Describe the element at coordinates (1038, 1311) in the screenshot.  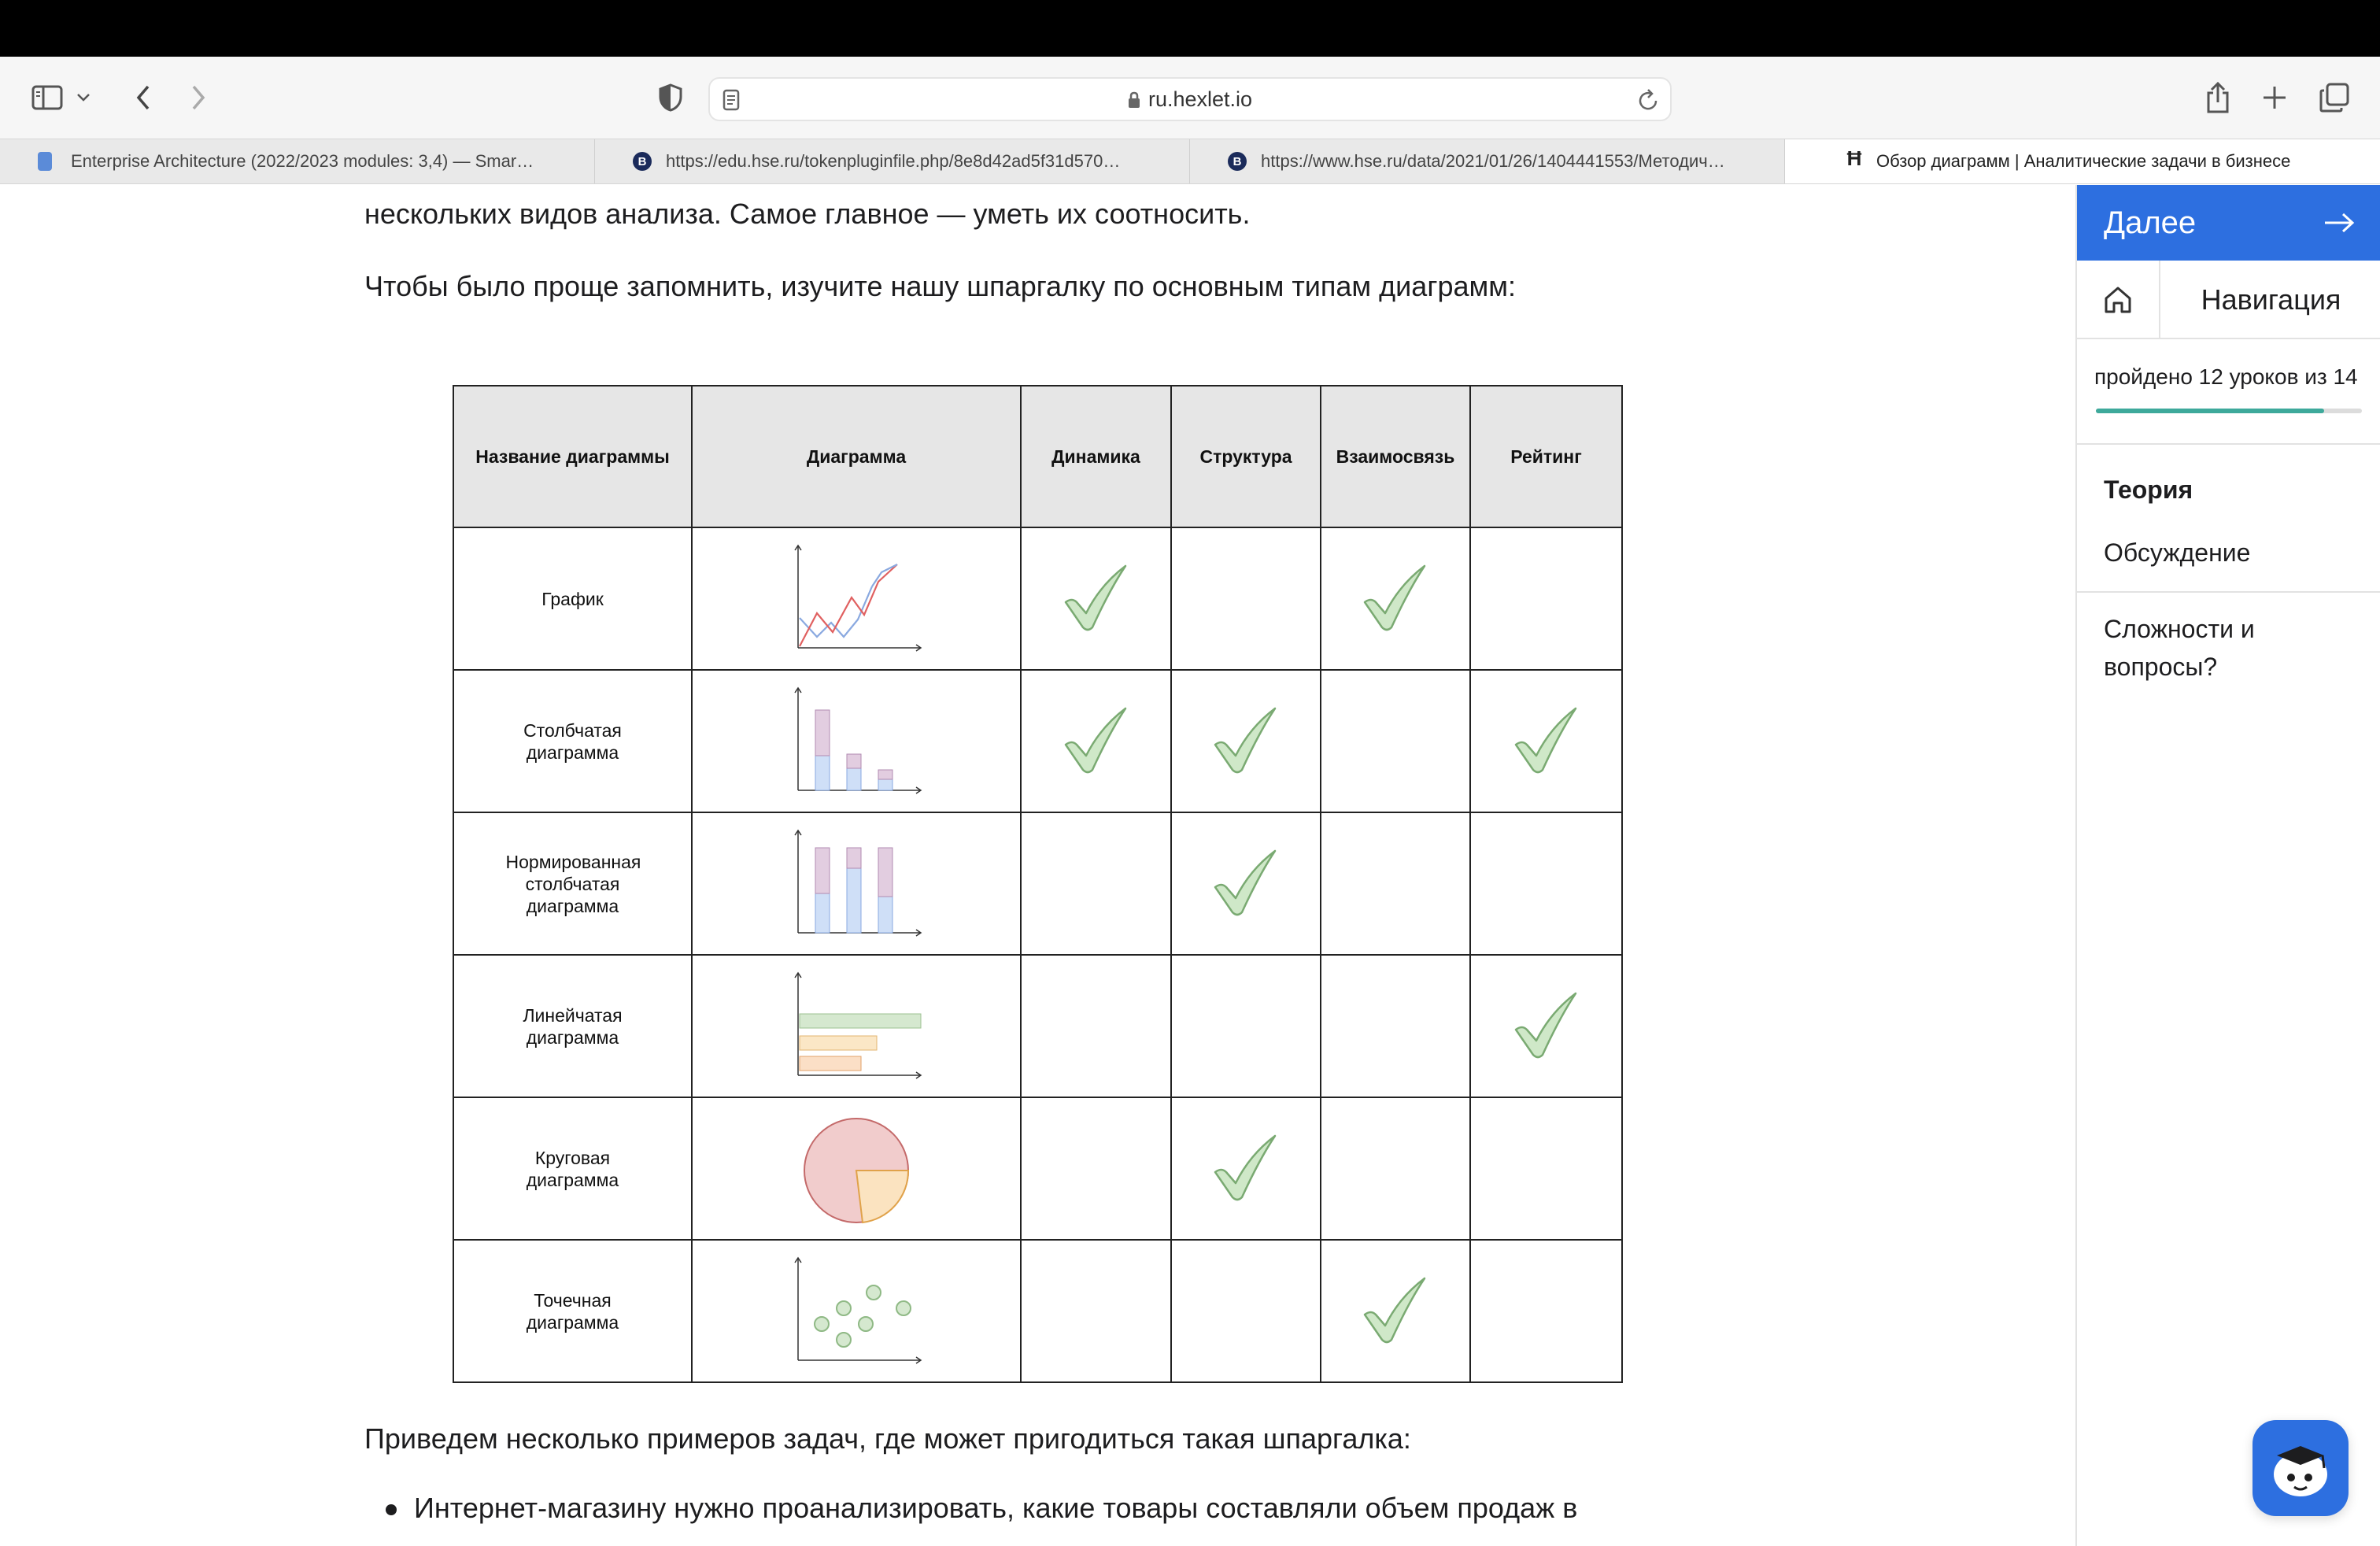
I see `table-row: Точечная диаграмма` at that location.